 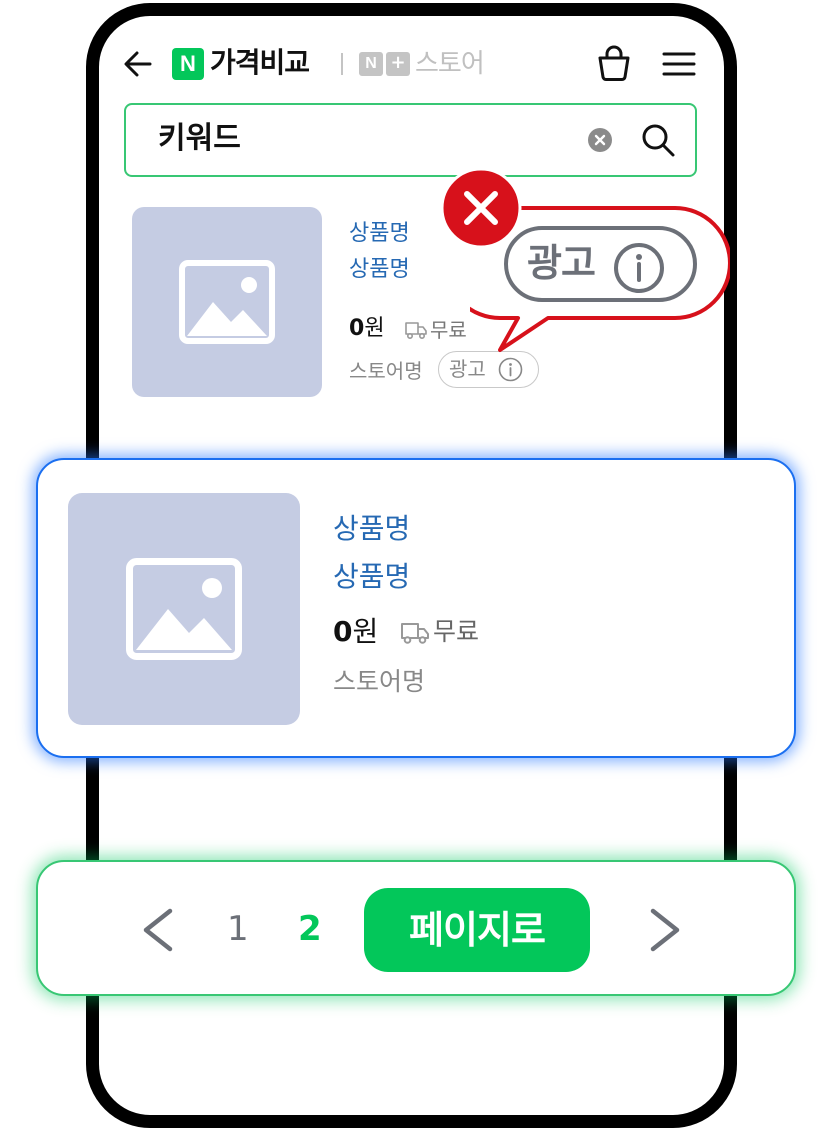 I want to click on page-number-current: 2, so click(x=310, y=929).